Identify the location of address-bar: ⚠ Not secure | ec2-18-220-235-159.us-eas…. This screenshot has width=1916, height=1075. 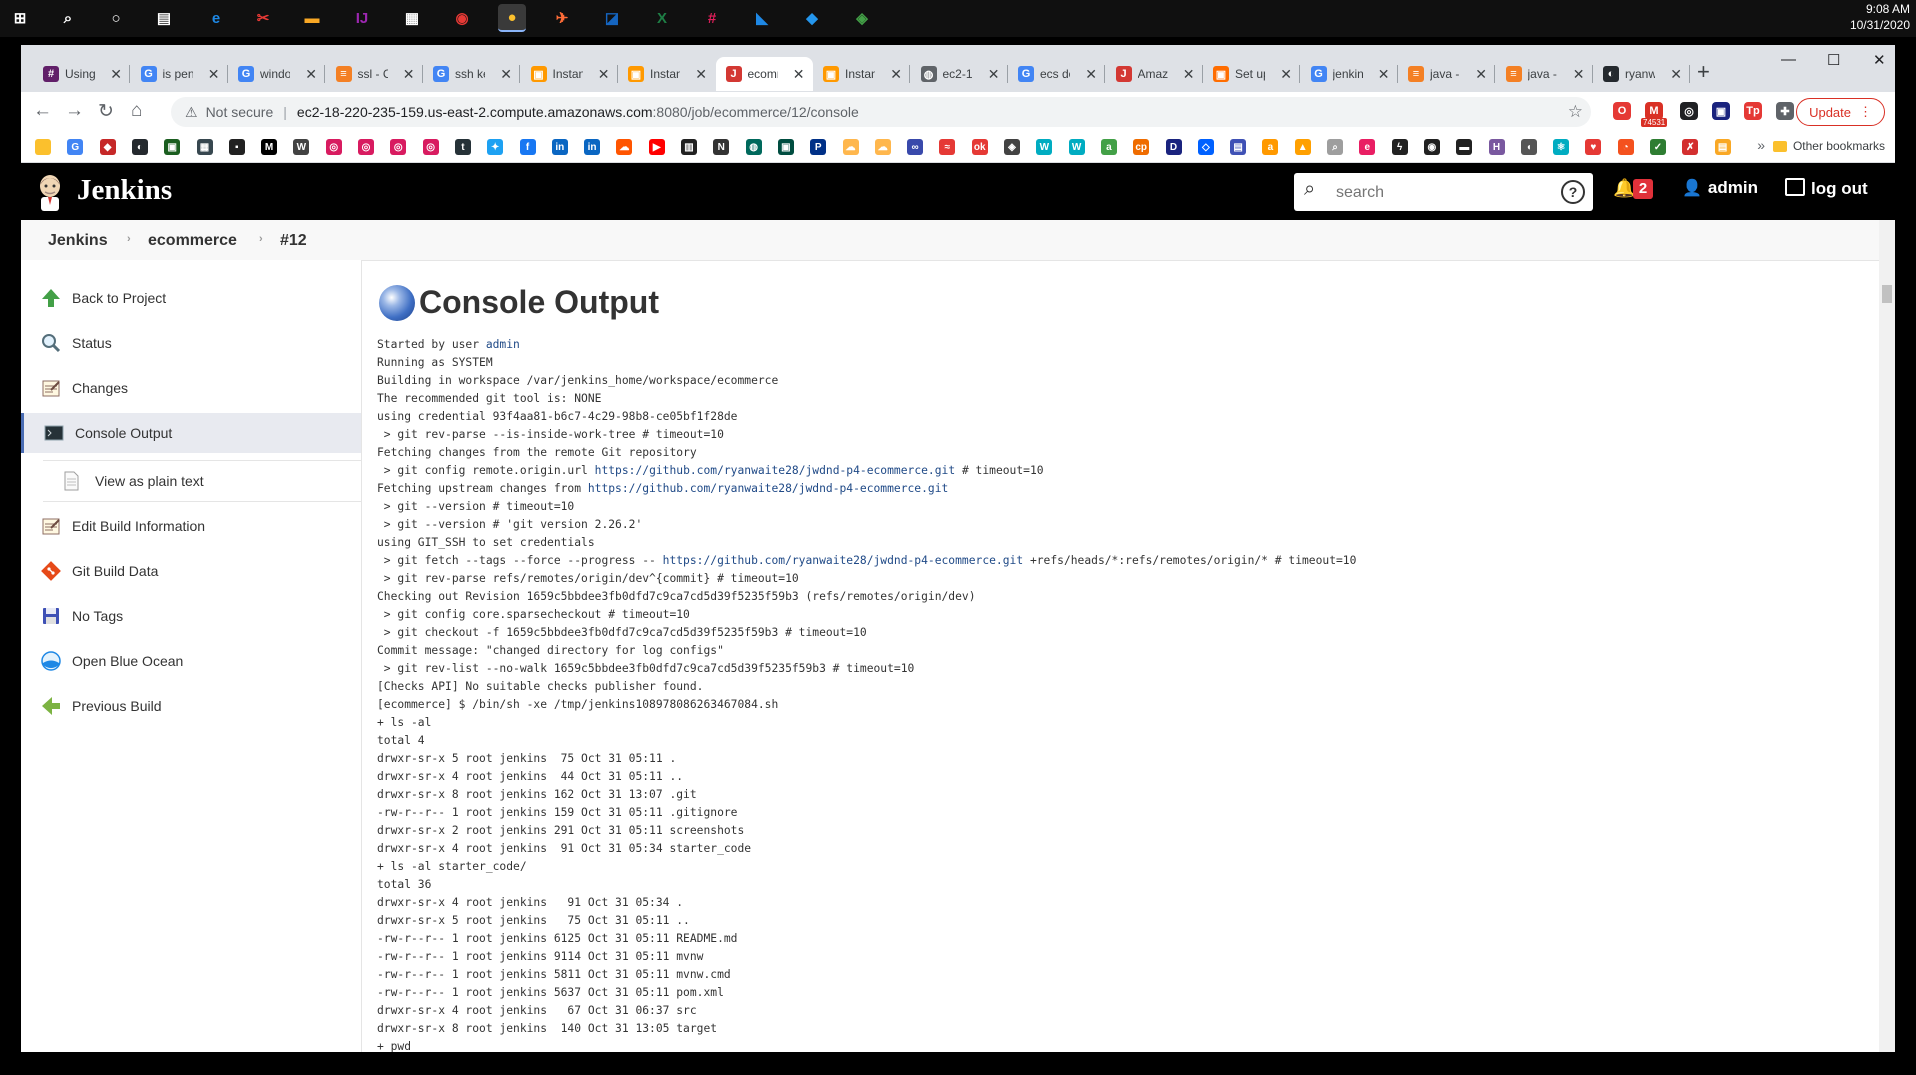
(881, 112).